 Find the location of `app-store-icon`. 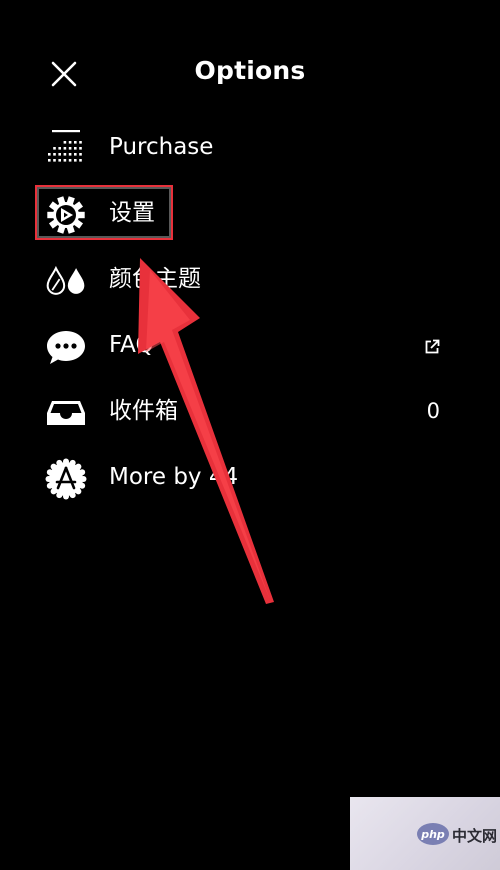

app-store-icon is located at coordinates (66, 479).